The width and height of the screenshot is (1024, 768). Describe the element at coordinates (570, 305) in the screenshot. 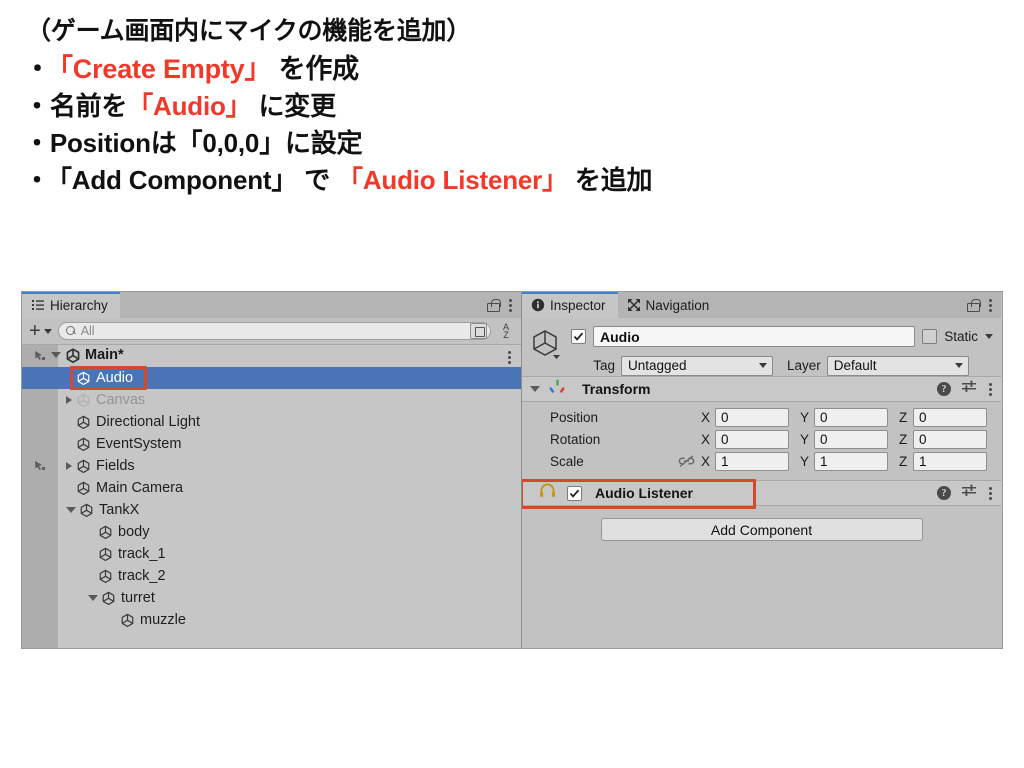

I see `tab-inspector: Inspector` at that location.